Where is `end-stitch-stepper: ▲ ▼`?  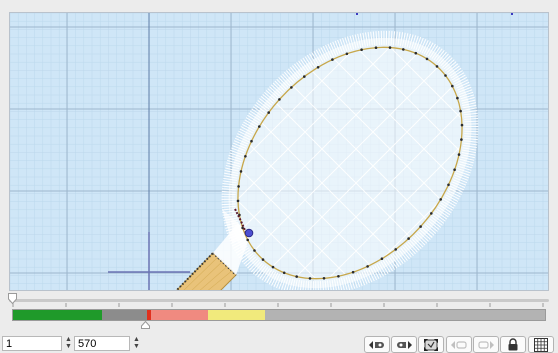
end-stitch-stepper: ▲ ▼ is located at coordinates (136, 343).